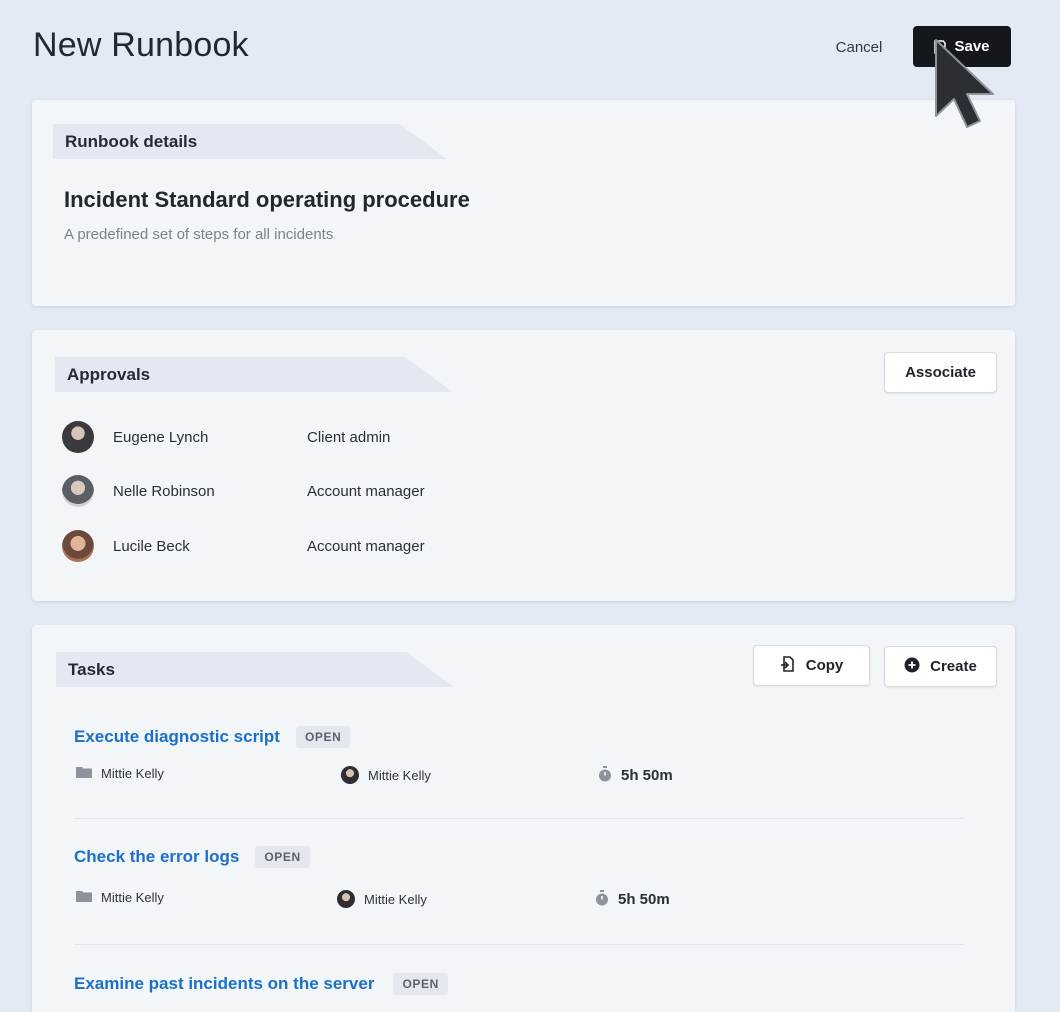 Image resolution: width=1060 pixels, height=1012 pixels. I want to click on copy-button-label: Copy, so click(824, 665).